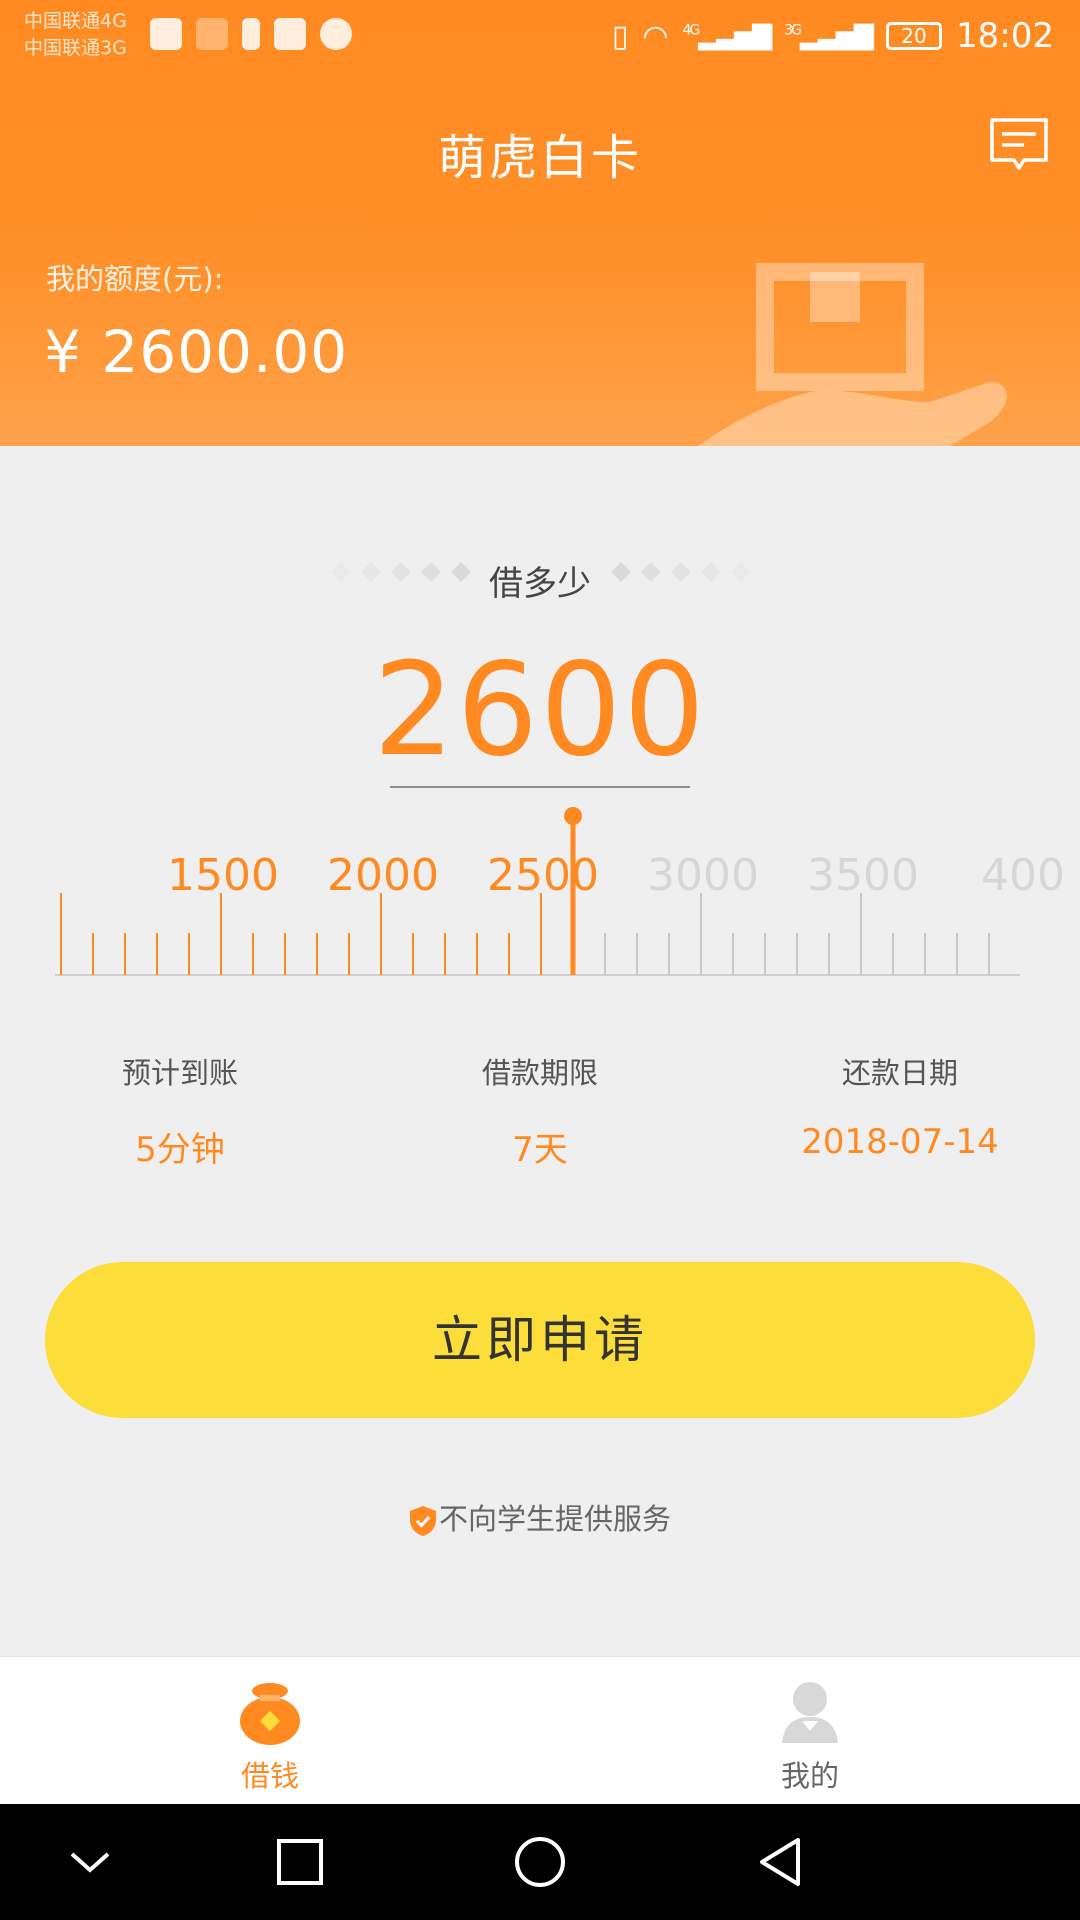 The image size is (1080, 1920). What do you see at coordinates (75, 48) in the screenshot?
I see `carrier-2: 中国联通3G` at bounding box center [75, 48].